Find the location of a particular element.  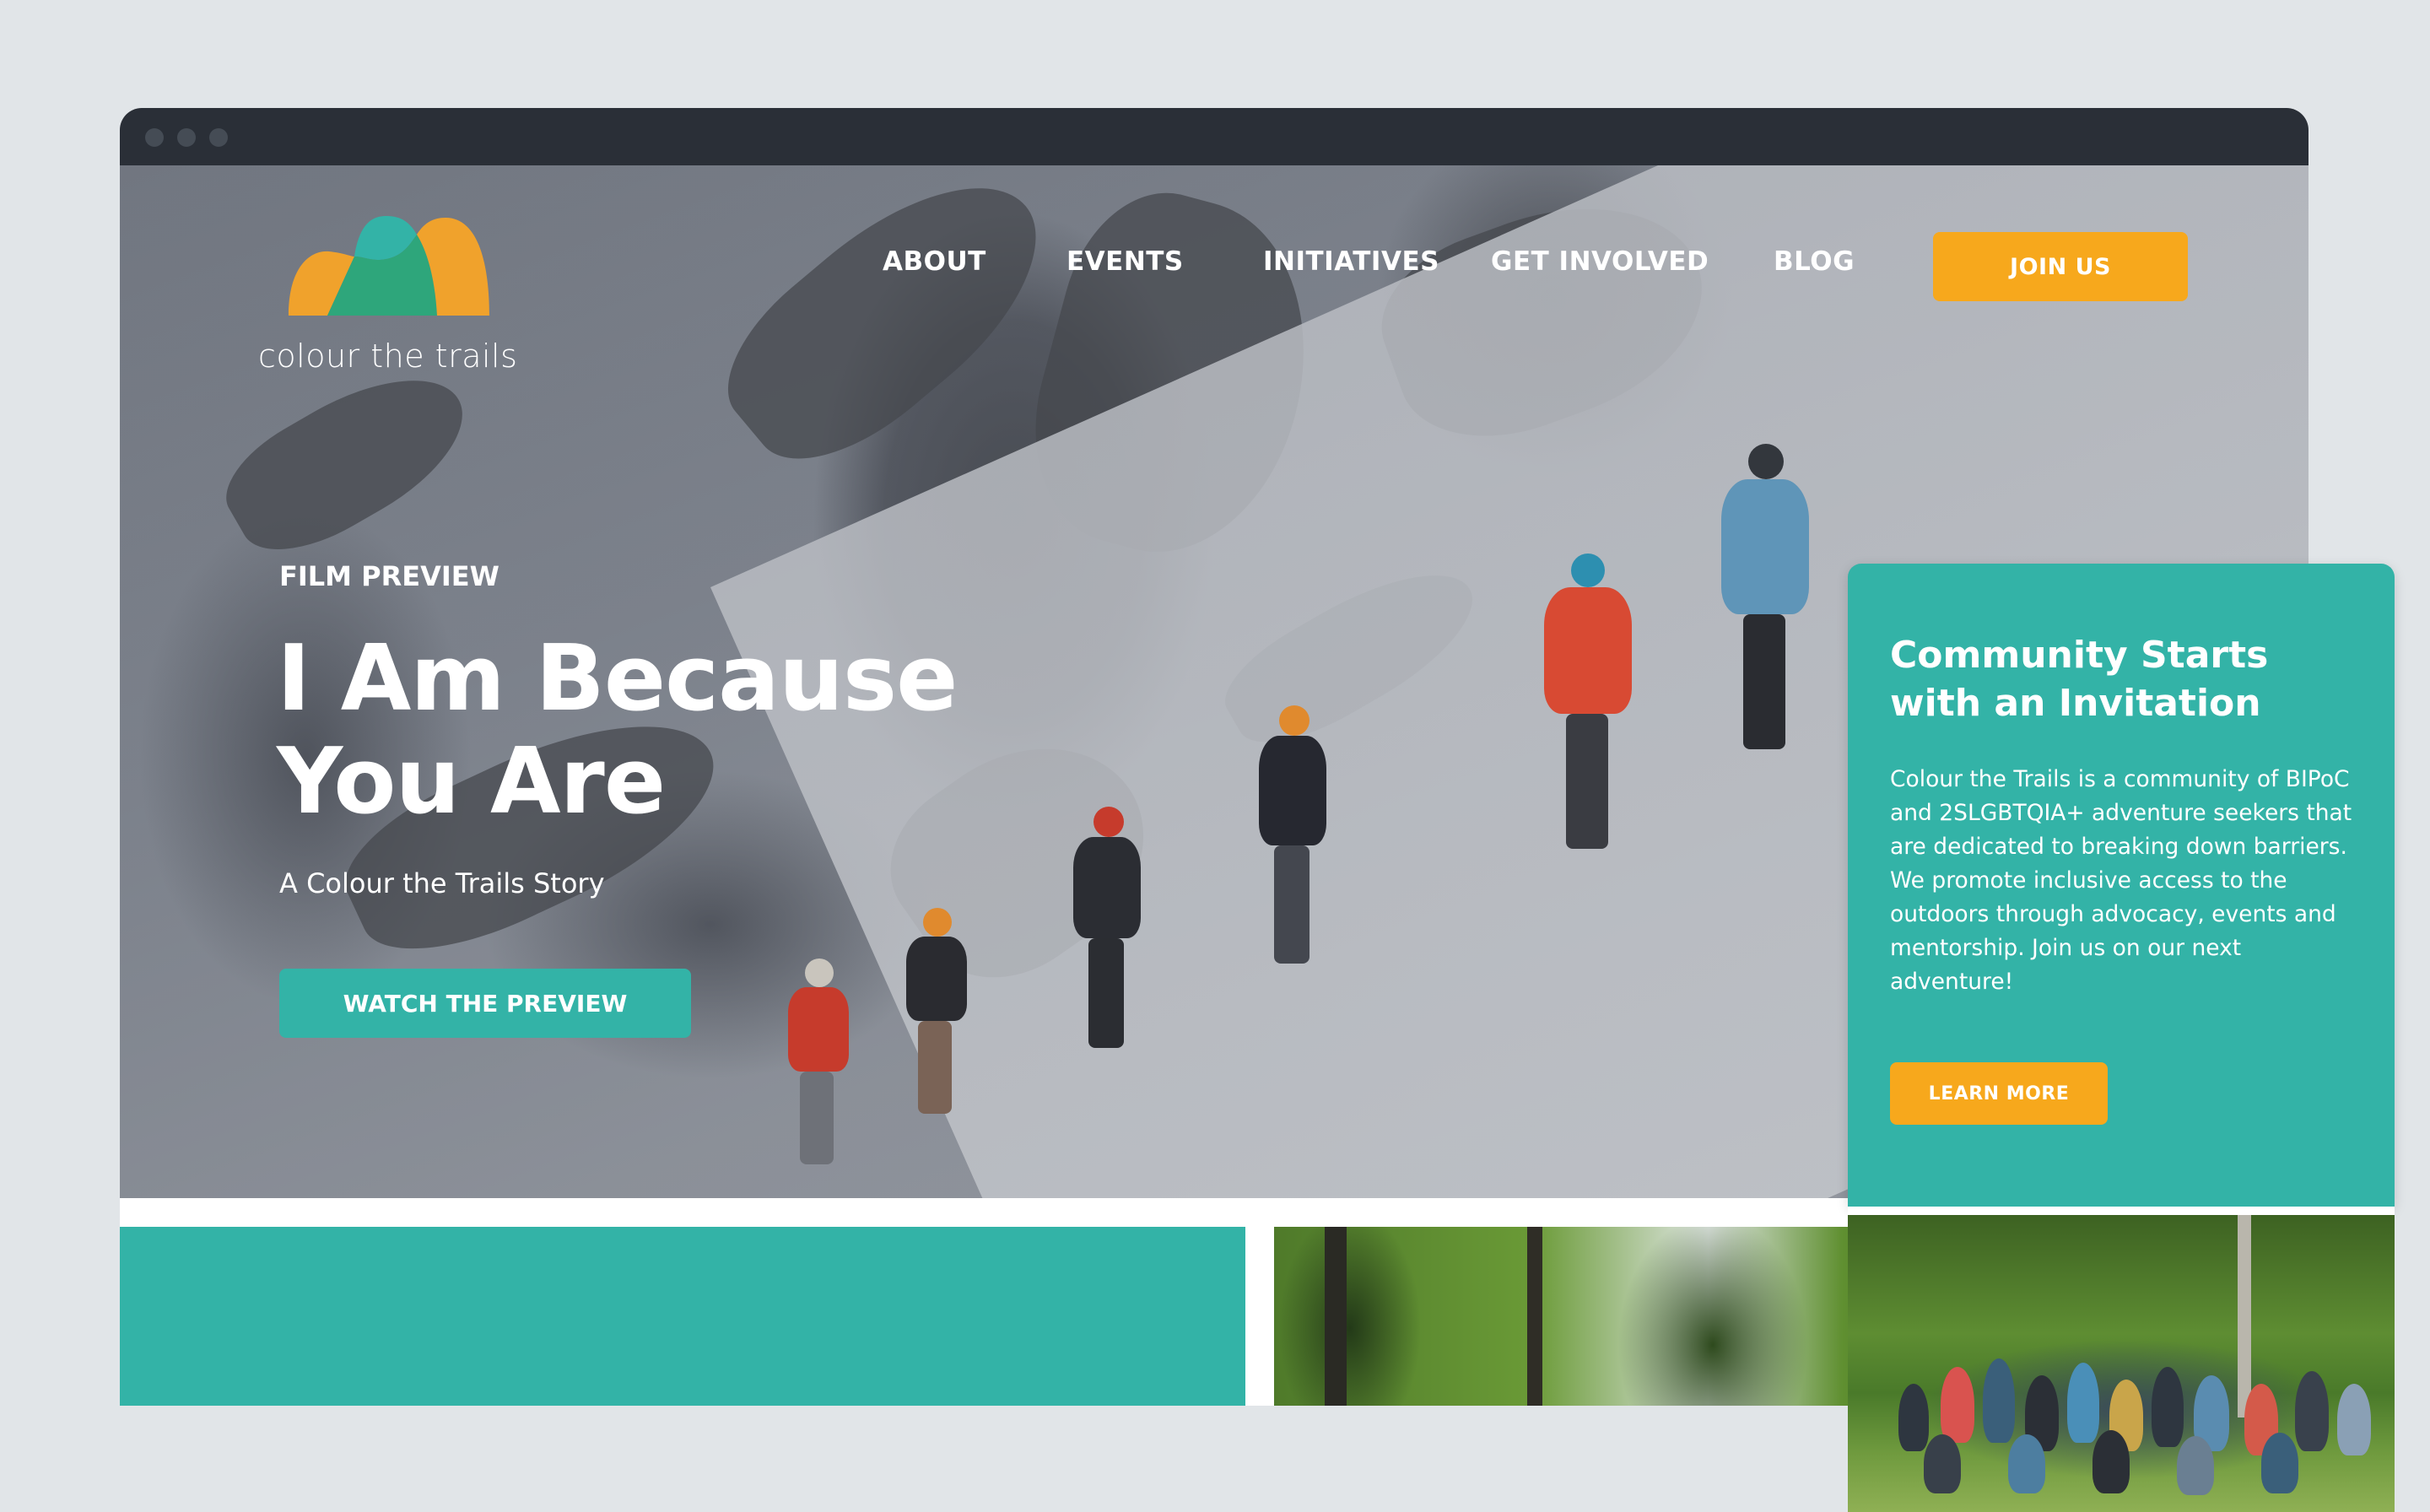

nav-about: ABOUT is located at coordinates (934, 261).